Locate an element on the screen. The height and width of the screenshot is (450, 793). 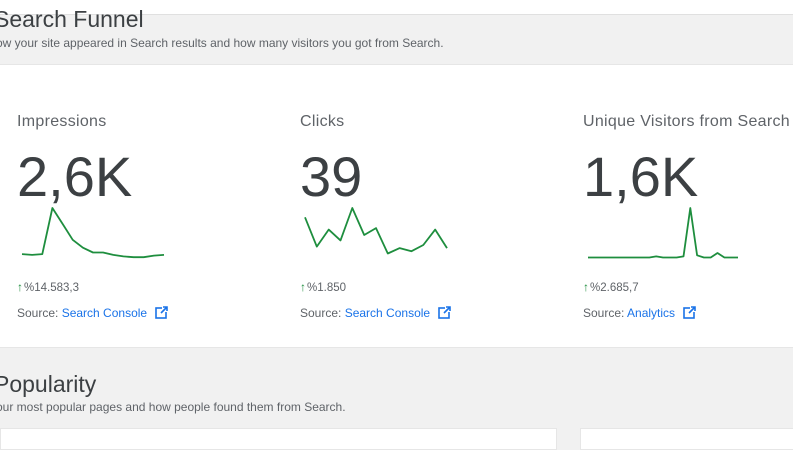
metric-label: Clicks is located at coordinates (322, 121).